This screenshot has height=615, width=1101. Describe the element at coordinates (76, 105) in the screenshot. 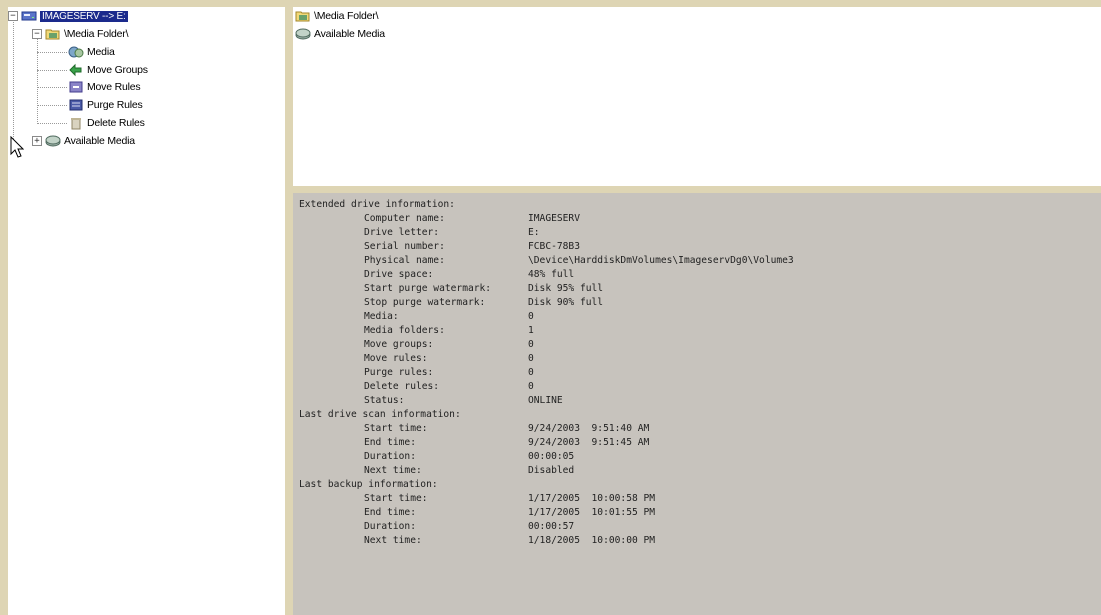

I see `purge-rules-icon` at that location.